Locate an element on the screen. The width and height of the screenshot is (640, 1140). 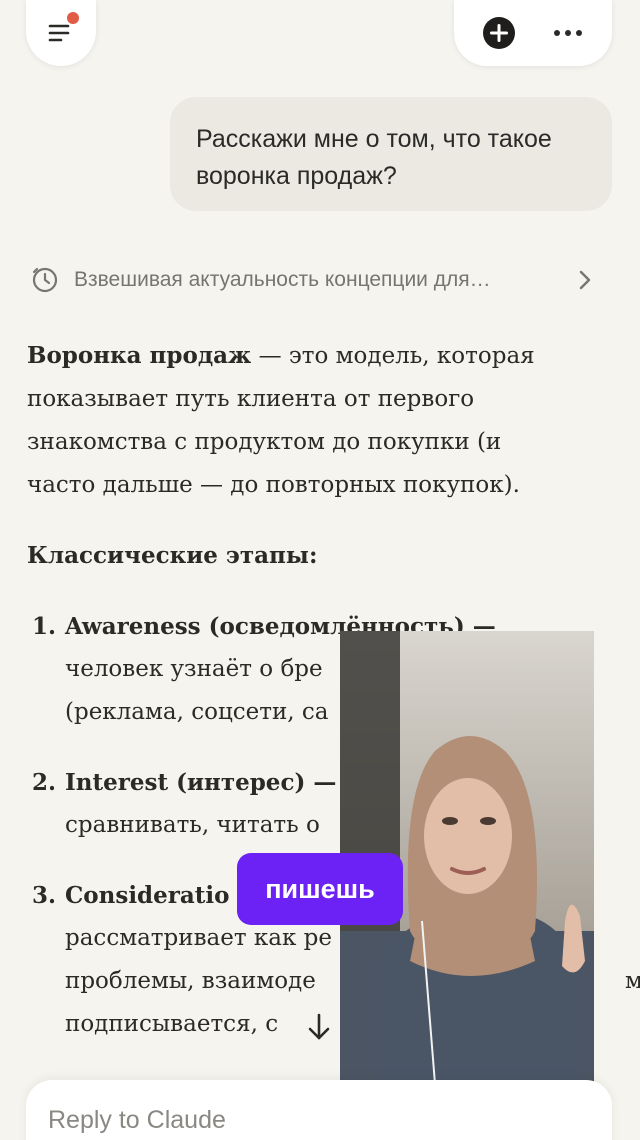
new-chat-button is located at coordinates (499, 33).